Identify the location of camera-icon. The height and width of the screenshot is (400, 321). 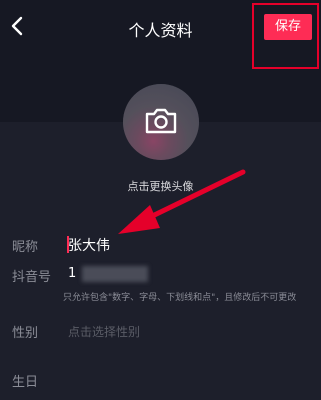
(161, 121).